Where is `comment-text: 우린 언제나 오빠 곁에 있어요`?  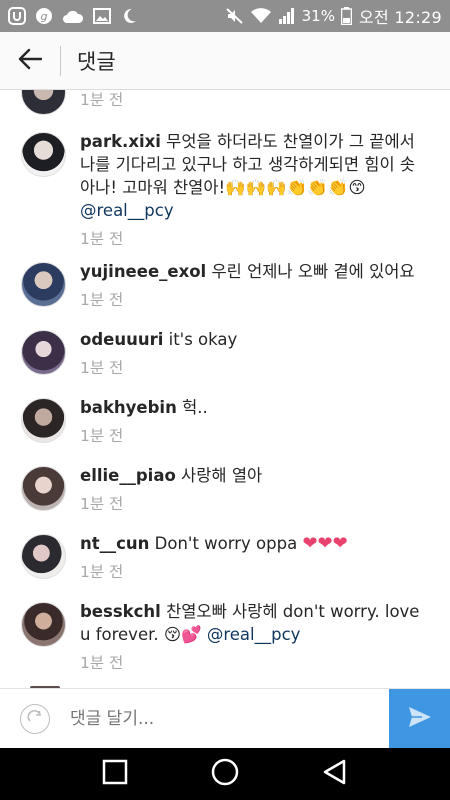
comment-text: 우린 언제나 오빠 곁에 있어요 is located at coordinates (313, 271).